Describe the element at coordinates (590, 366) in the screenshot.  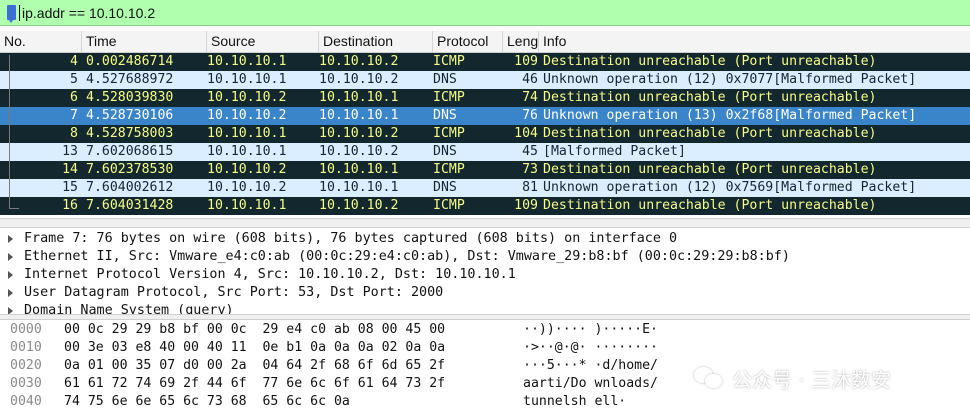
I see `hex-ascii: ···5···* ·d/home/` at that location.